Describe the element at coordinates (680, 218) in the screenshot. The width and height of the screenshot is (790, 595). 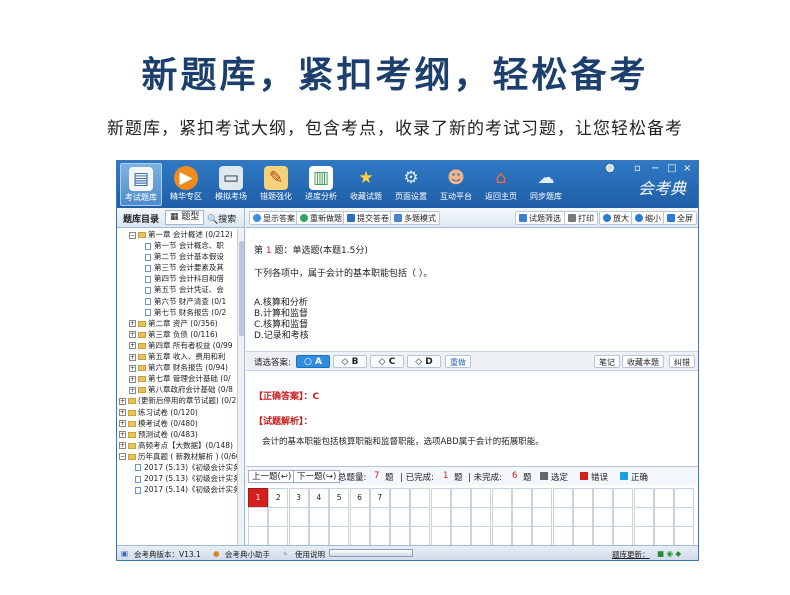
I see `fullscreen-button: 全屏` at that location.